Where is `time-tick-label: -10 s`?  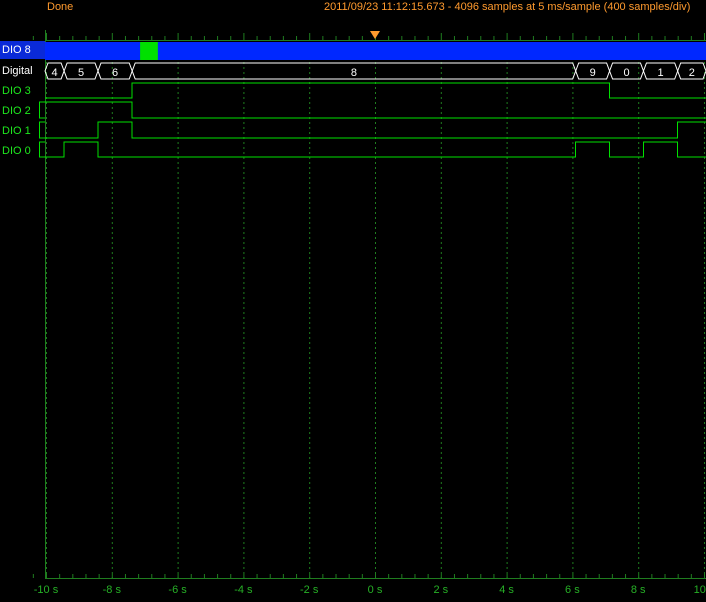
time-tick-label: -10 s is located at coordinates (46, 590).